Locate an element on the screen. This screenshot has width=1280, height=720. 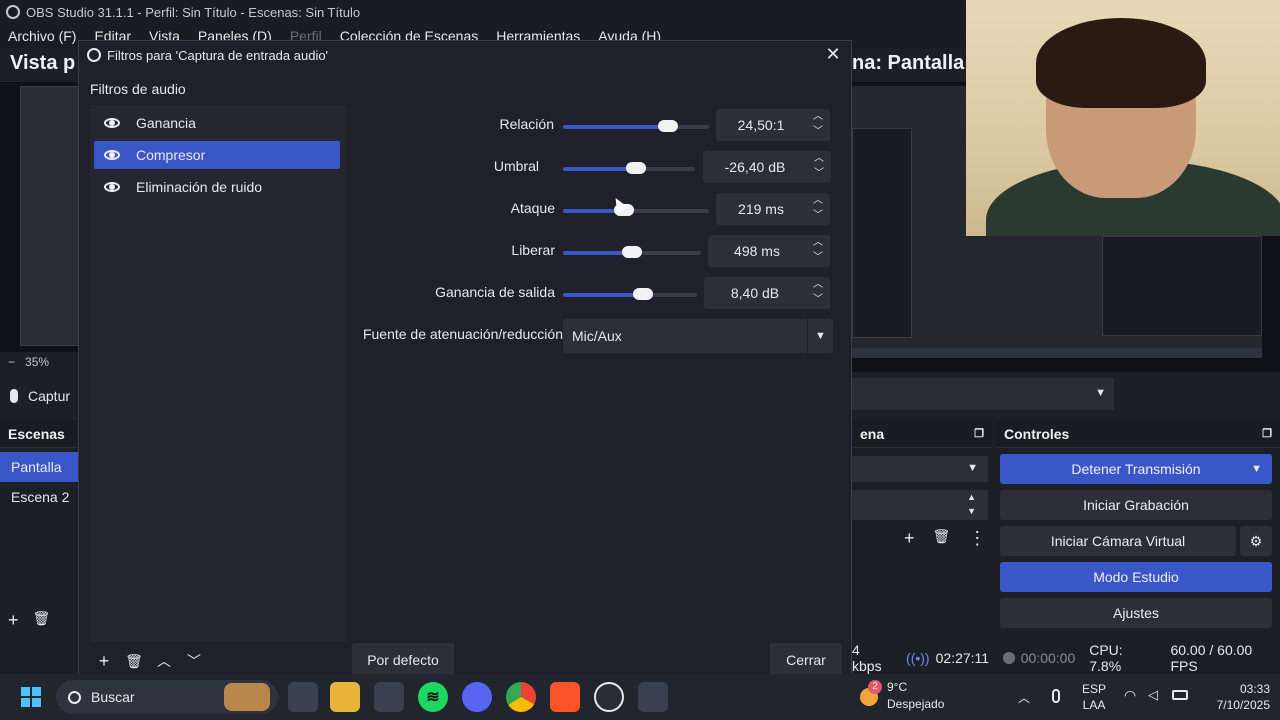
mixer-dock: ena ❐ ▼ ▲ ▼ + 🗑 ⋮ is located at coordinates (922, 529).